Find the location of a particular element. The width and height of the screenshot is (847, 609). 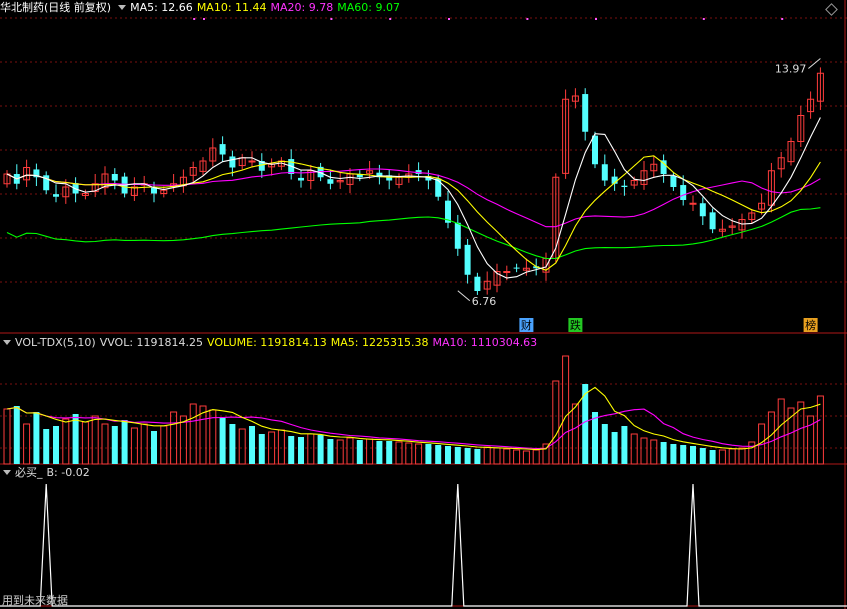

high-price-label: 13.97 is located at coordinates (791, 68).